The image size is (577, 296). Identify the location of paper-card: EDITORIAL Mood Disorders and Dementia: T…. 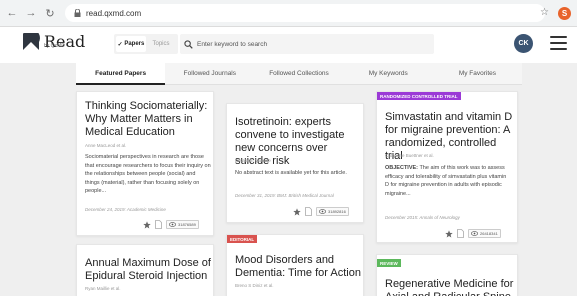
(295, 265).